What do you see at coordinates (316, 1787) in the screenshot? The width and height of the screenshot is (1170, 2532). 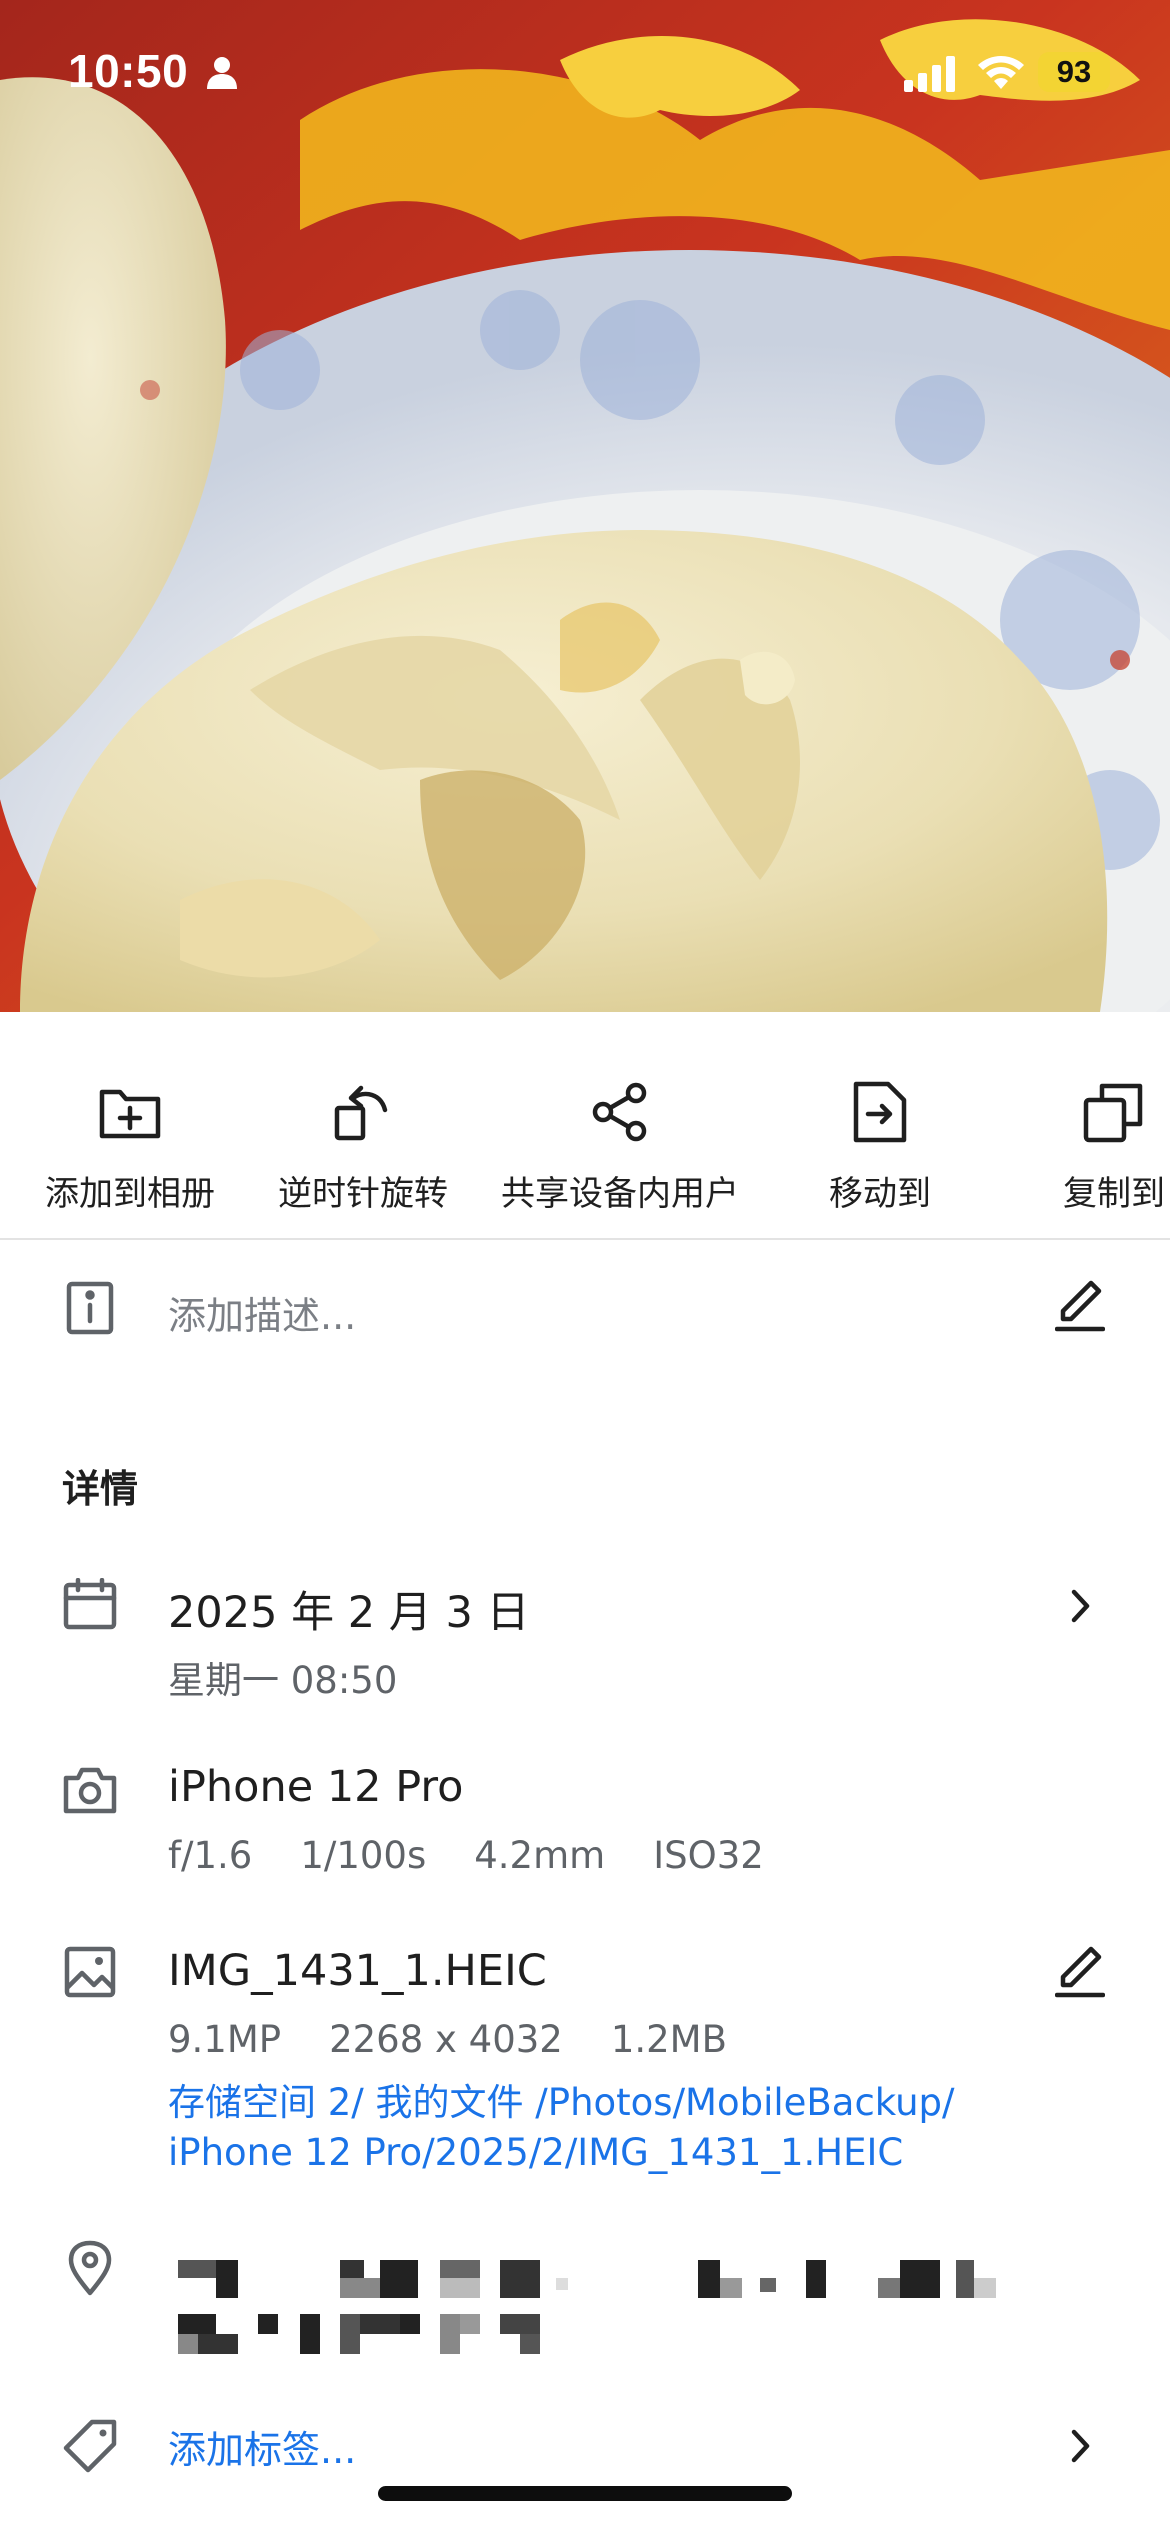 I see `camera-model: iPhone 12 Pro` at bounding box center [316, 1787].